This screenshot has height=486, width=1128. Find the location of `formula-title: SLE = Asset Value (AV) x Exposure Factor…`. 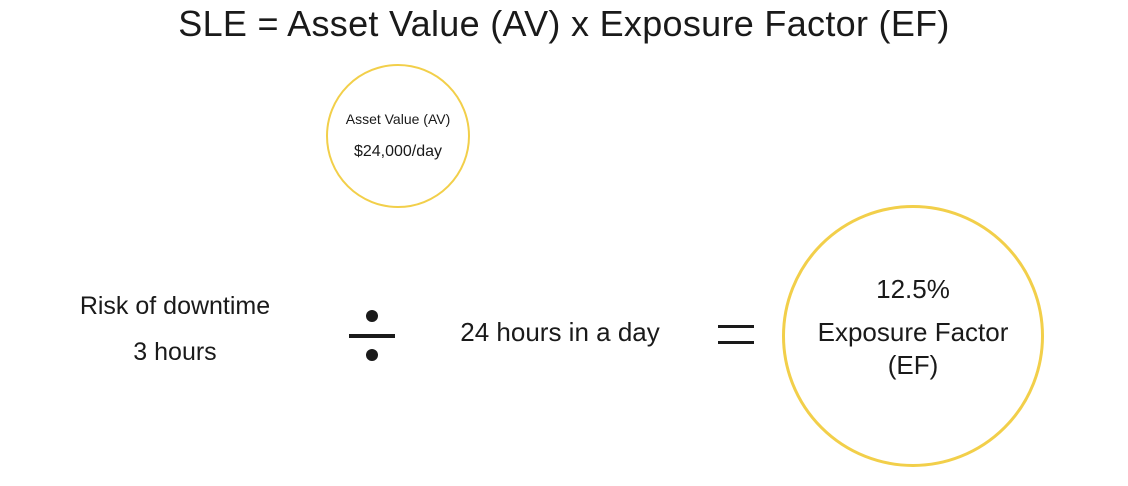

formula-title: SLE = Asset Value (AV) x Exposure Factor… is located at coordinates (564, 23).